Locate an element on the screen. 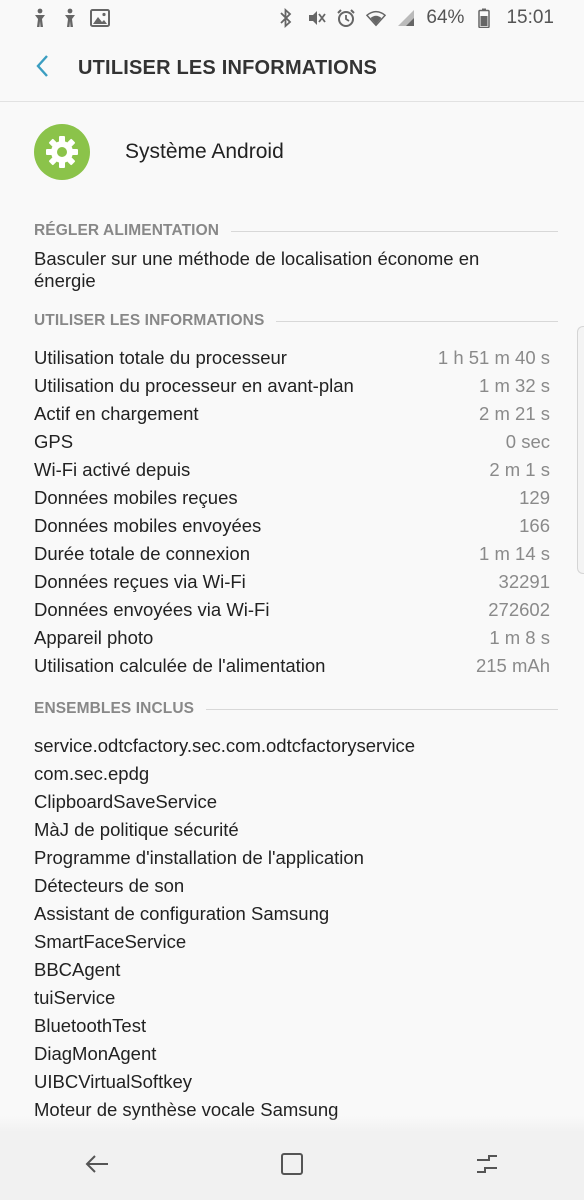 The width and height of the screenshot is (584, 1200). stat-label: Appareil photo is located at coordinates (94, 637).